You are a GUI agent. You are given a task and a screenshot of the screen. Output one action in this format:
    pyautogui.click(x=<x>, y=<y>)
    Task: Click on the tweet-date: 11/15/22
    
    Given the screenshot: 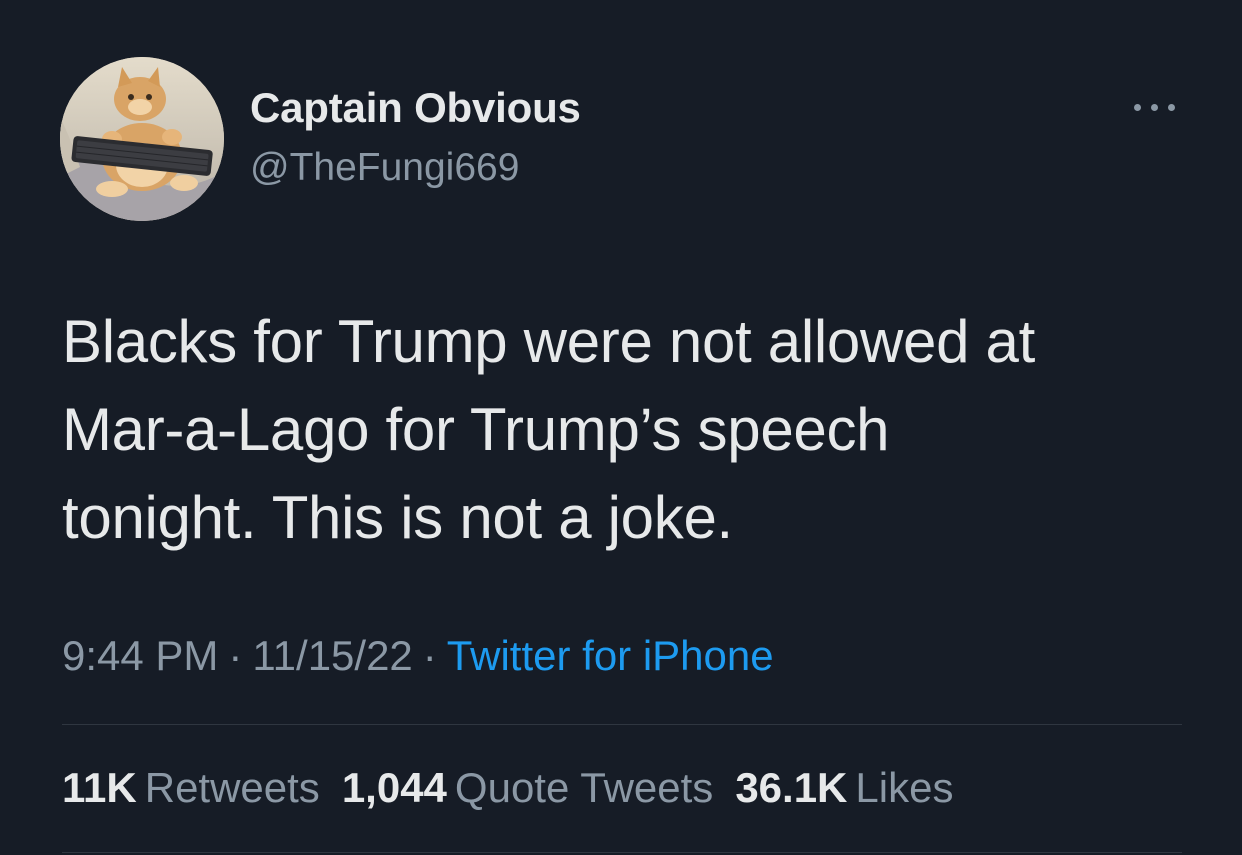 What is the action you would take?
    pyautogui.click(x=332, y=655)
    